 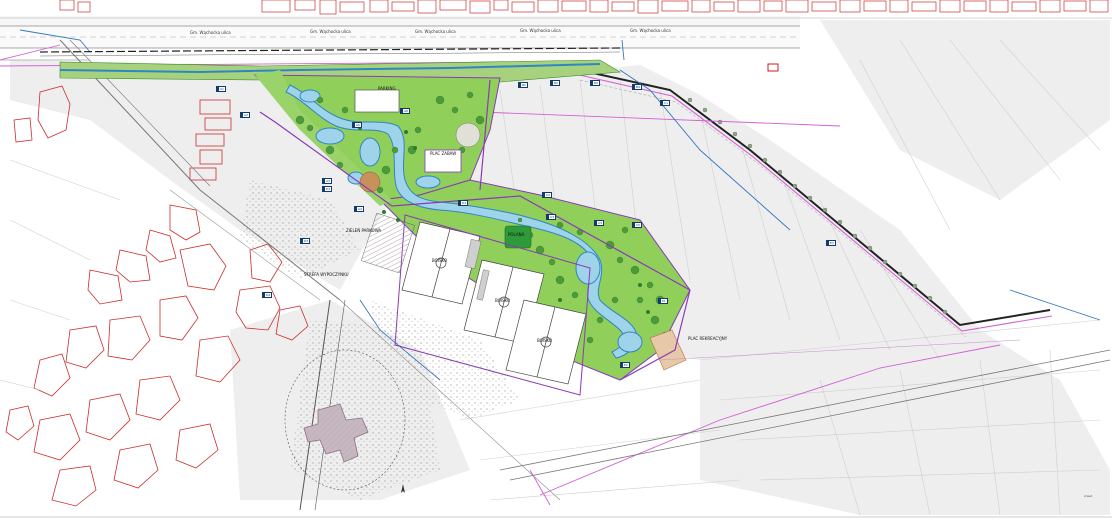 What do you see at coordinates (357, 125) in the screenshot?
I see `sign-marker: A5` at bounding box center [357, 125].